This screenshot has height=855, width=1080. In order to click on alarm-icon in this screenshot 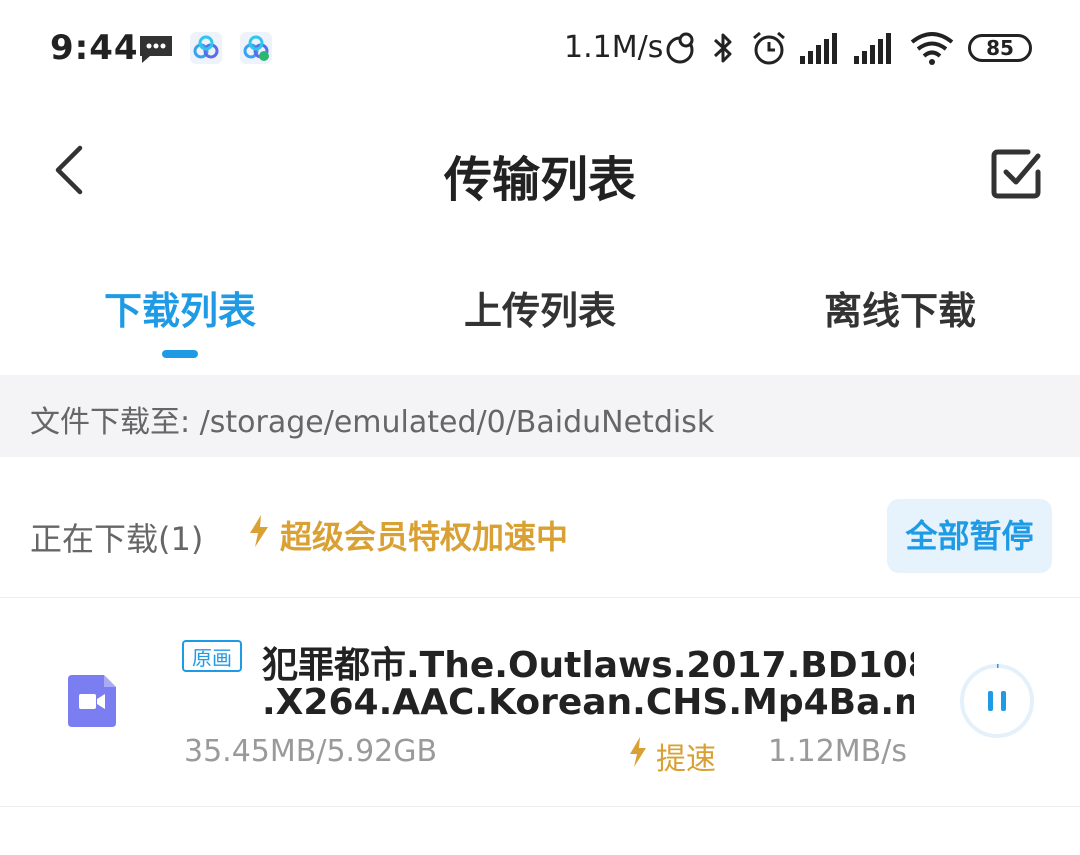, I will do `click(769, 48)`.